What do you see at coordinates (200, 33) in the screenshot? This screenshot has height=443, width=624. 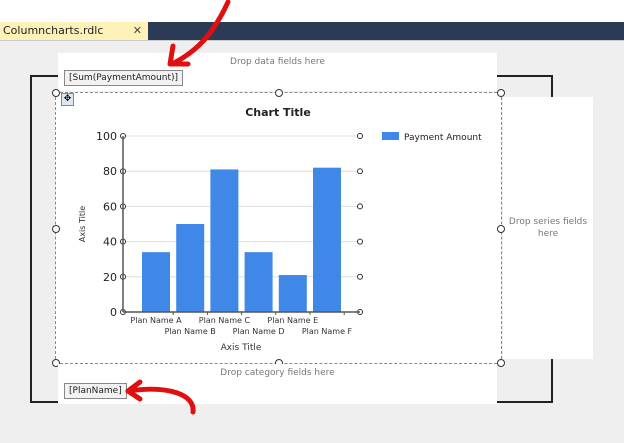 I see `red-arrow-top` at bounding box center [200, 33].